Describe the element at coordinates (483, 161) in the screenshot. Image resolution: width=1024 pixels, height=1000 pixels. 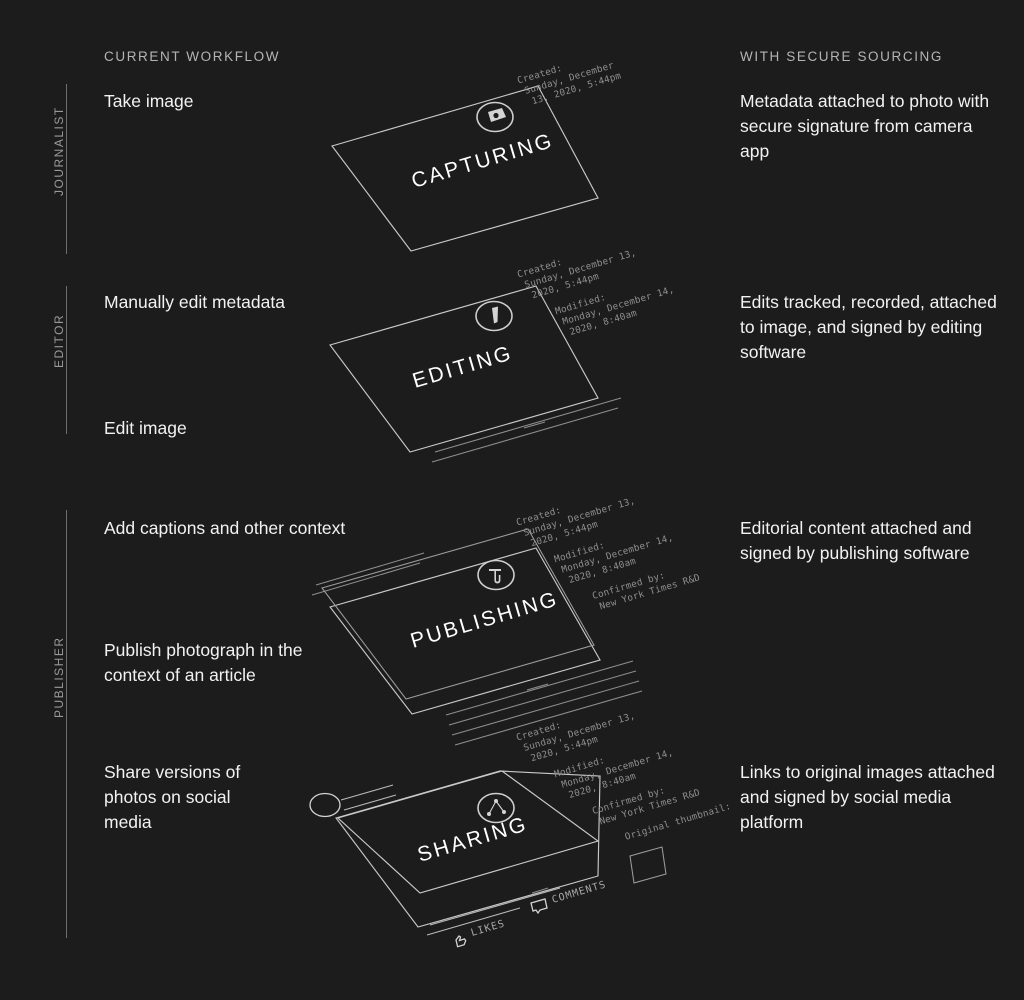
I see `stage-label-capturing: CAPTURING` at that location.